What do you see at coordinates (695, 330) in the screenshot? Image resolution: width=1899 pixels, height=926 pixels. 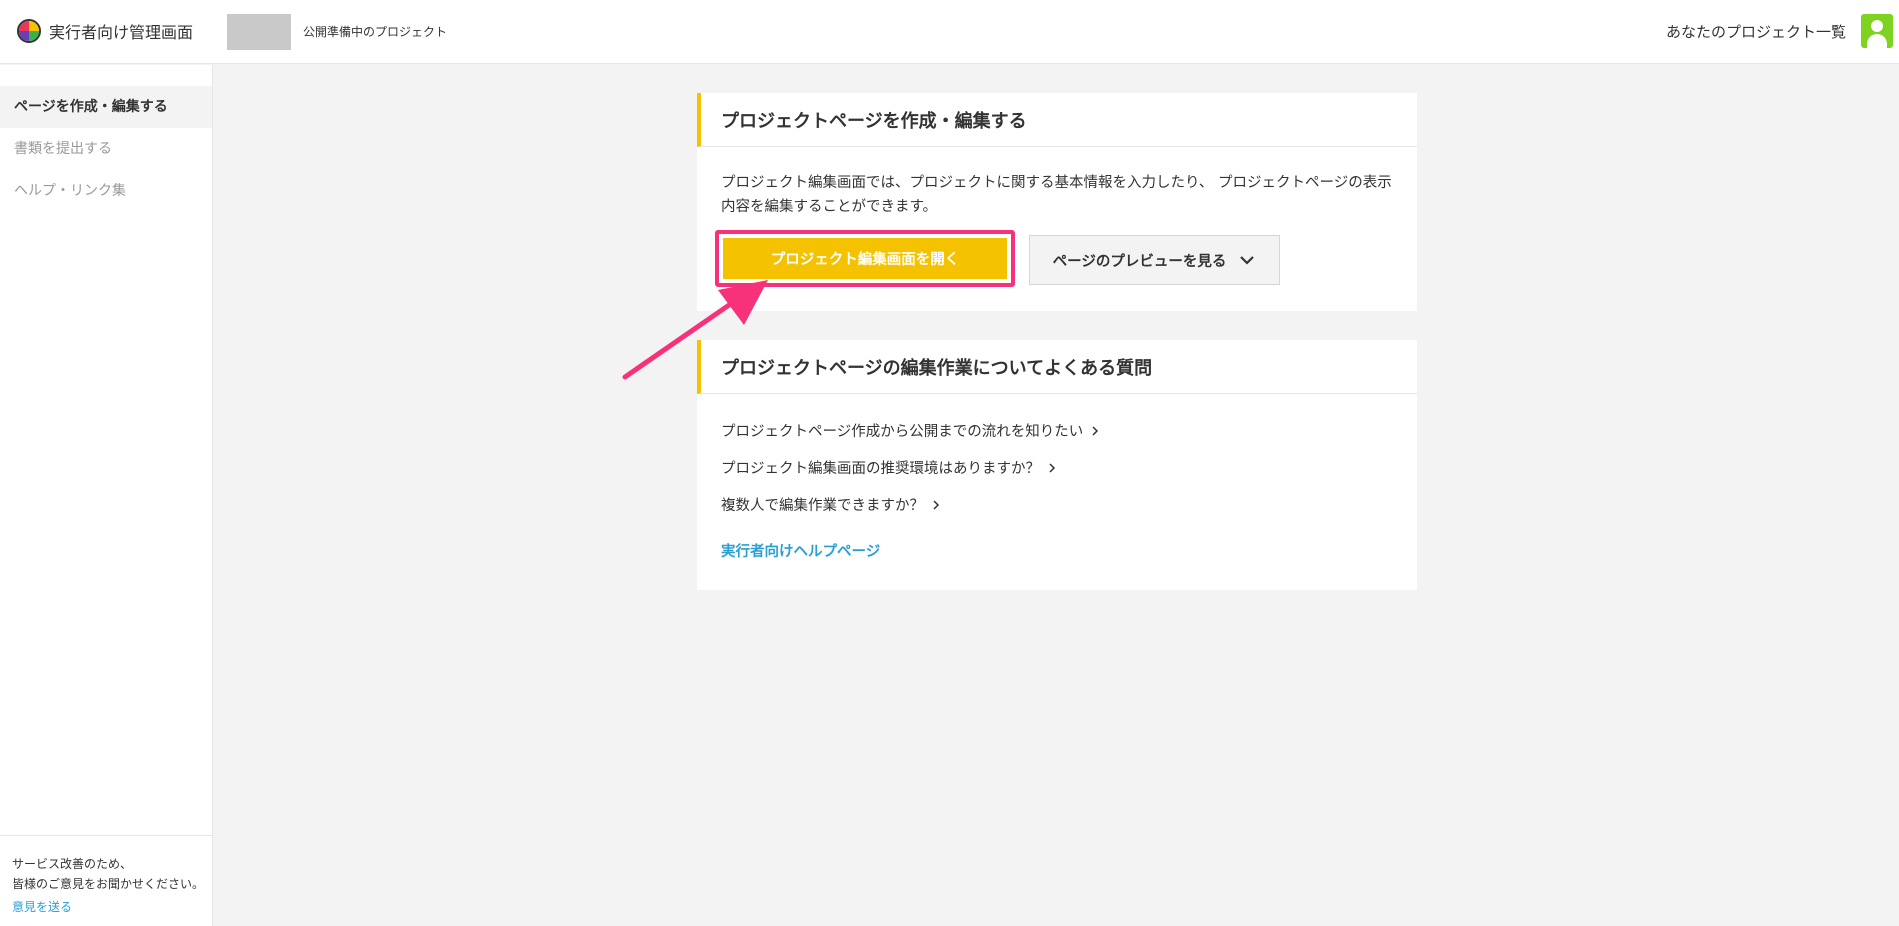 I see `annotation-arrow-icon` at bounding box center [695, 330].